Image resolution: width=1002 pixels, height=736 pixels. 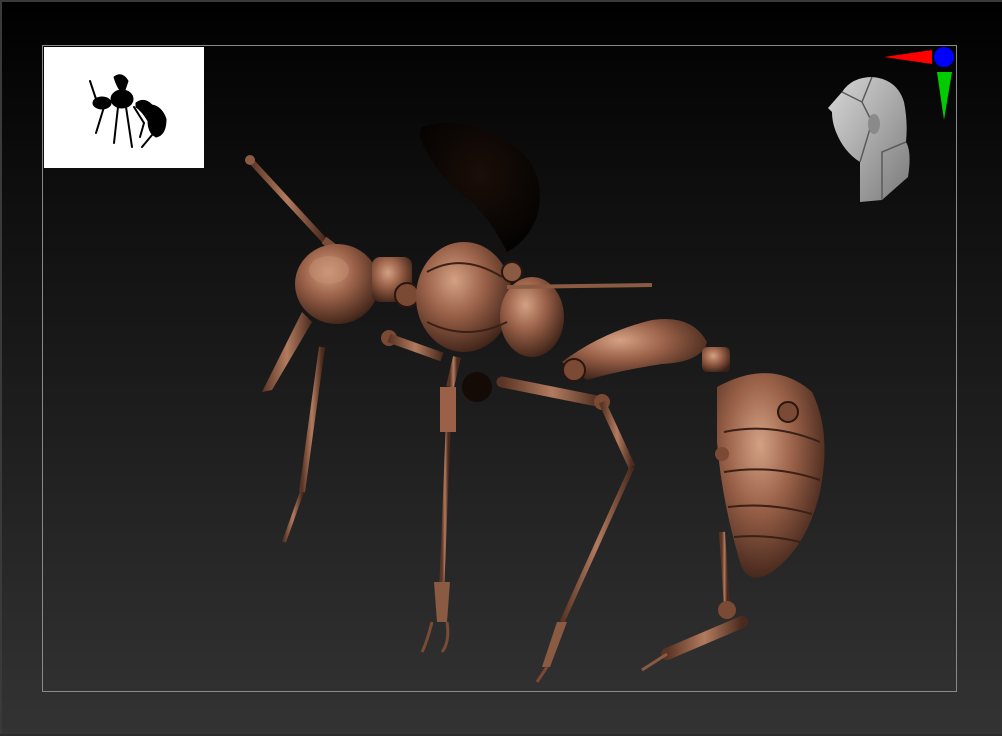 I want to click on z-axis-dot-icon, so click(x=944, y=57).